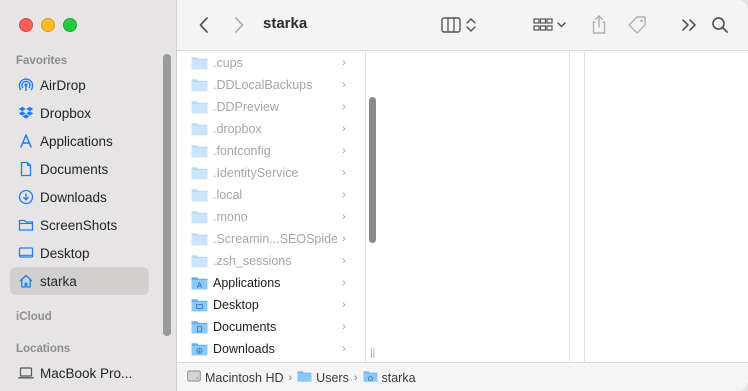 Image resolution: width=748 pixels, height=391 pixels. Describe the element at coordinates (599, 25) in the screenshot. I see `share-button` at that location.